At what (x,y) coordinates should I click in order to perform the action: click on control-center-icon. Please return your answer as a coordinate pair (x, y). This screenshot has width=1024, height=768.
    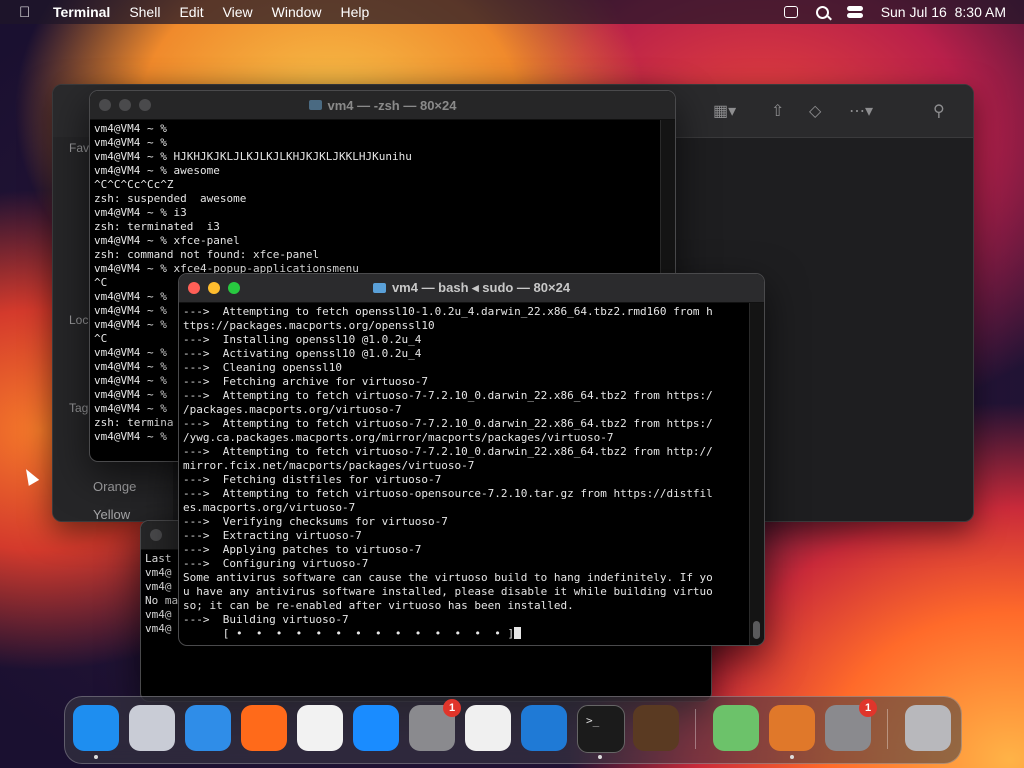
    Looking at the image, I should click on (854, 12).